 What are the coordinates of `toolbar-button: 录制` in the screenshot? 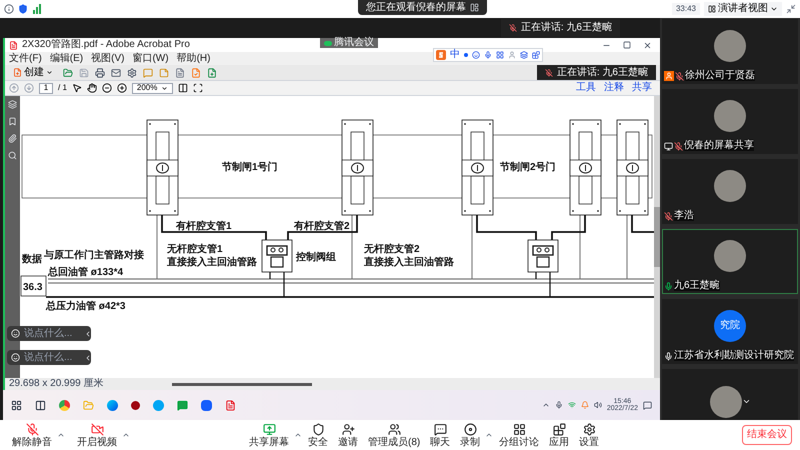 It's located at (470, 435).